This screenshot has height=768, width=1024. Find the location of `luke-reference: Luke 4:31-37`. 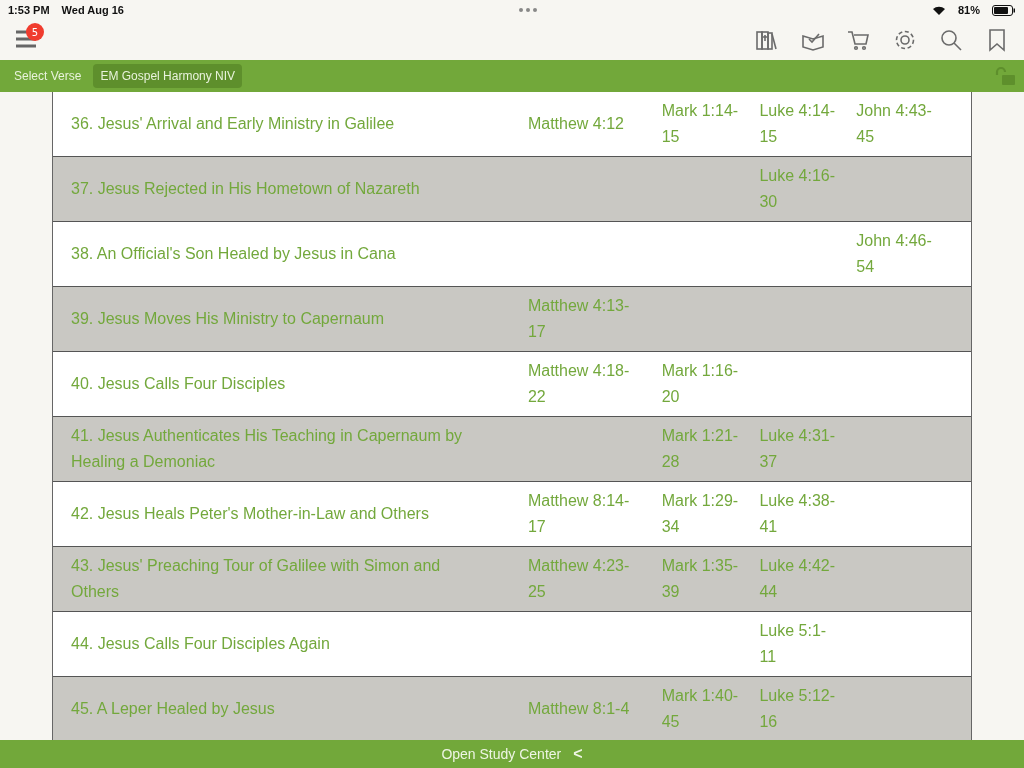

luke-reference: Luke 4:31-37 is located at coordinates (801, 449).